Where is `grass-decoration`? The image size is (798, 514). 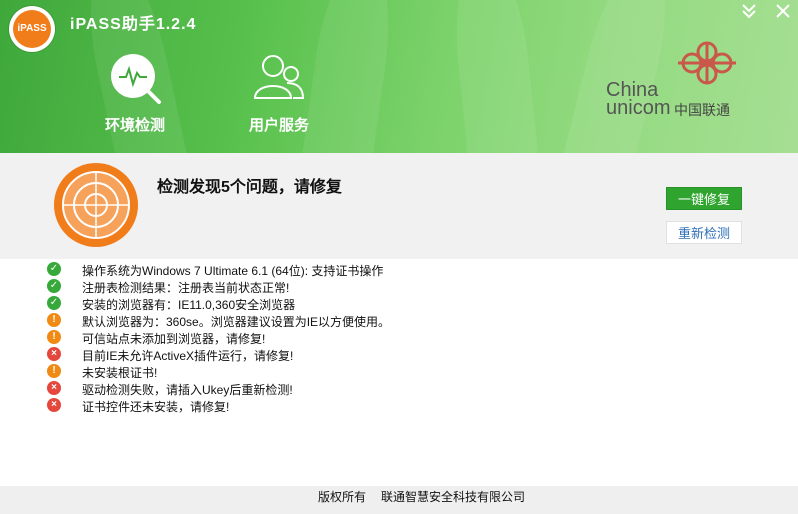
grass-decoration is located at coordinates (493, 76).